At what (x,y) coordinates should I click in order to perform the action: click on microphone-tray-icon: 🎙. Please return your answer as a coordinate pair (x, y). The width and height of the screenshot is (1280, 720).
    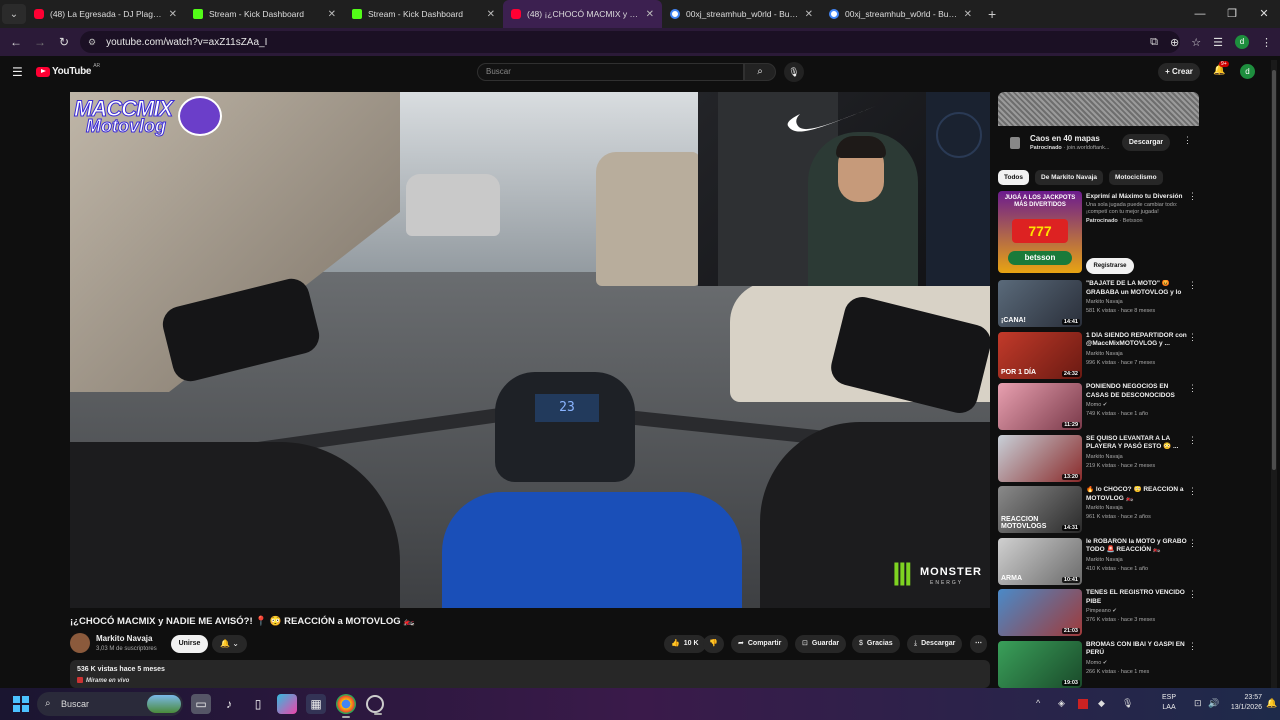
    Looking at the image, I should click on (1127, 703).